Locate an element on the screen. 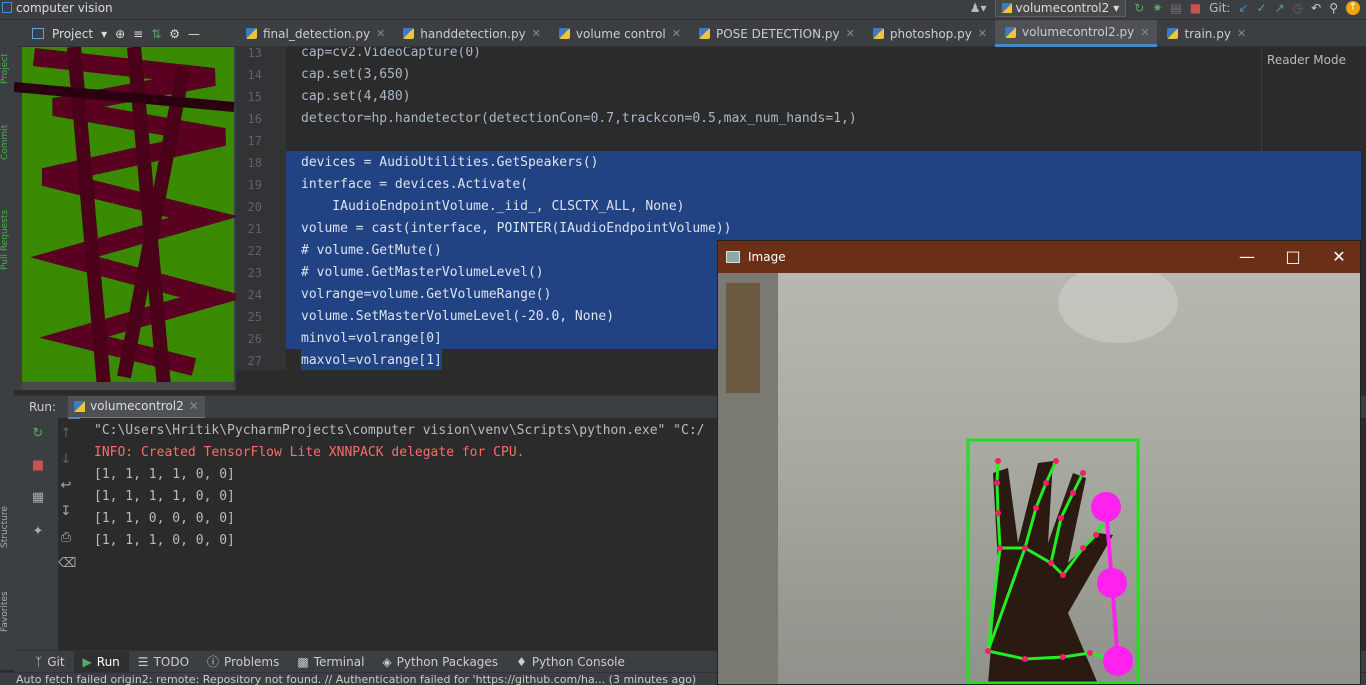 This screenshot has width=1366, height=685. python-packages-tool-button: ◈ Python Packages is located at coordinates (440, 662).